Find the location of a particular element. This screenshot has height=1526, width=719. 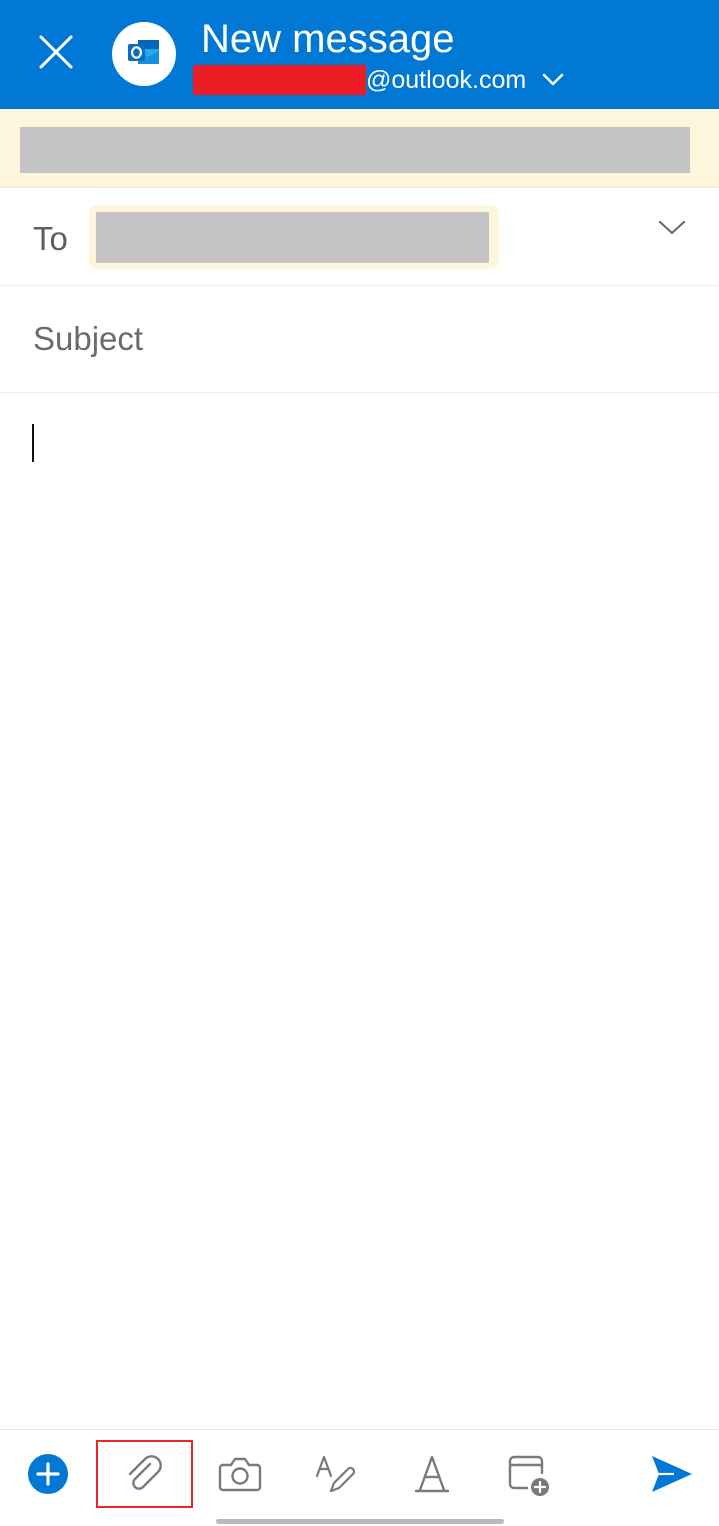

camera-button is located at coordinates (240, 1476).